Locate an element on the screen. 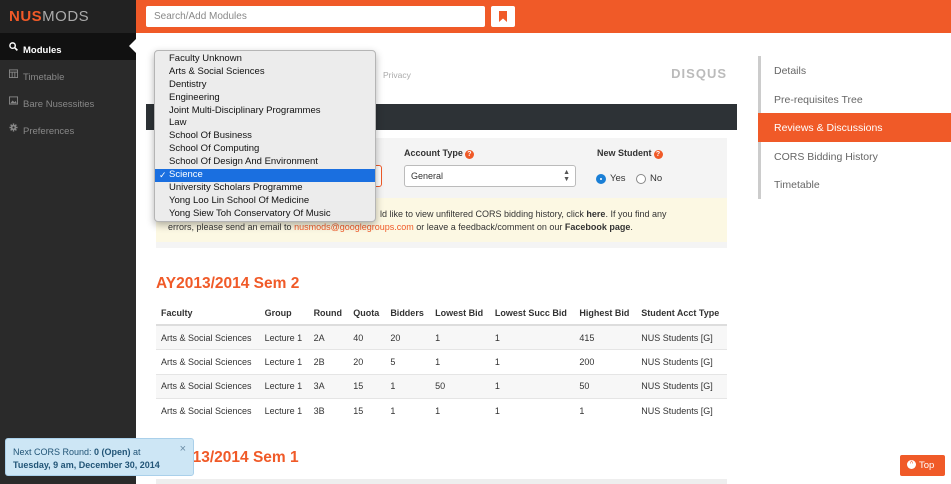  sidebar-item-bare-nusessities: Bare Nusessities is located at coordinates (68, 100).